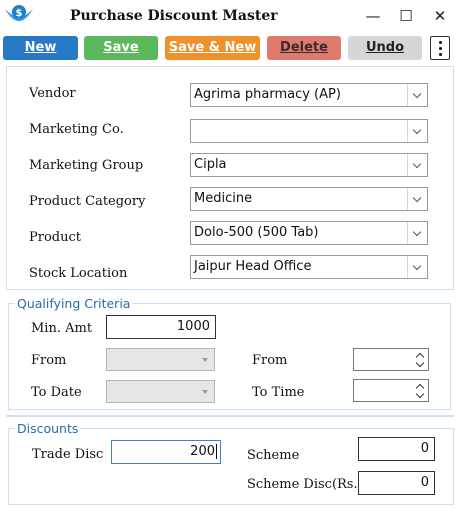  Describe the element at coordinates (385, 48) in the screenshot. I see `undo-button: Undo` at that location.